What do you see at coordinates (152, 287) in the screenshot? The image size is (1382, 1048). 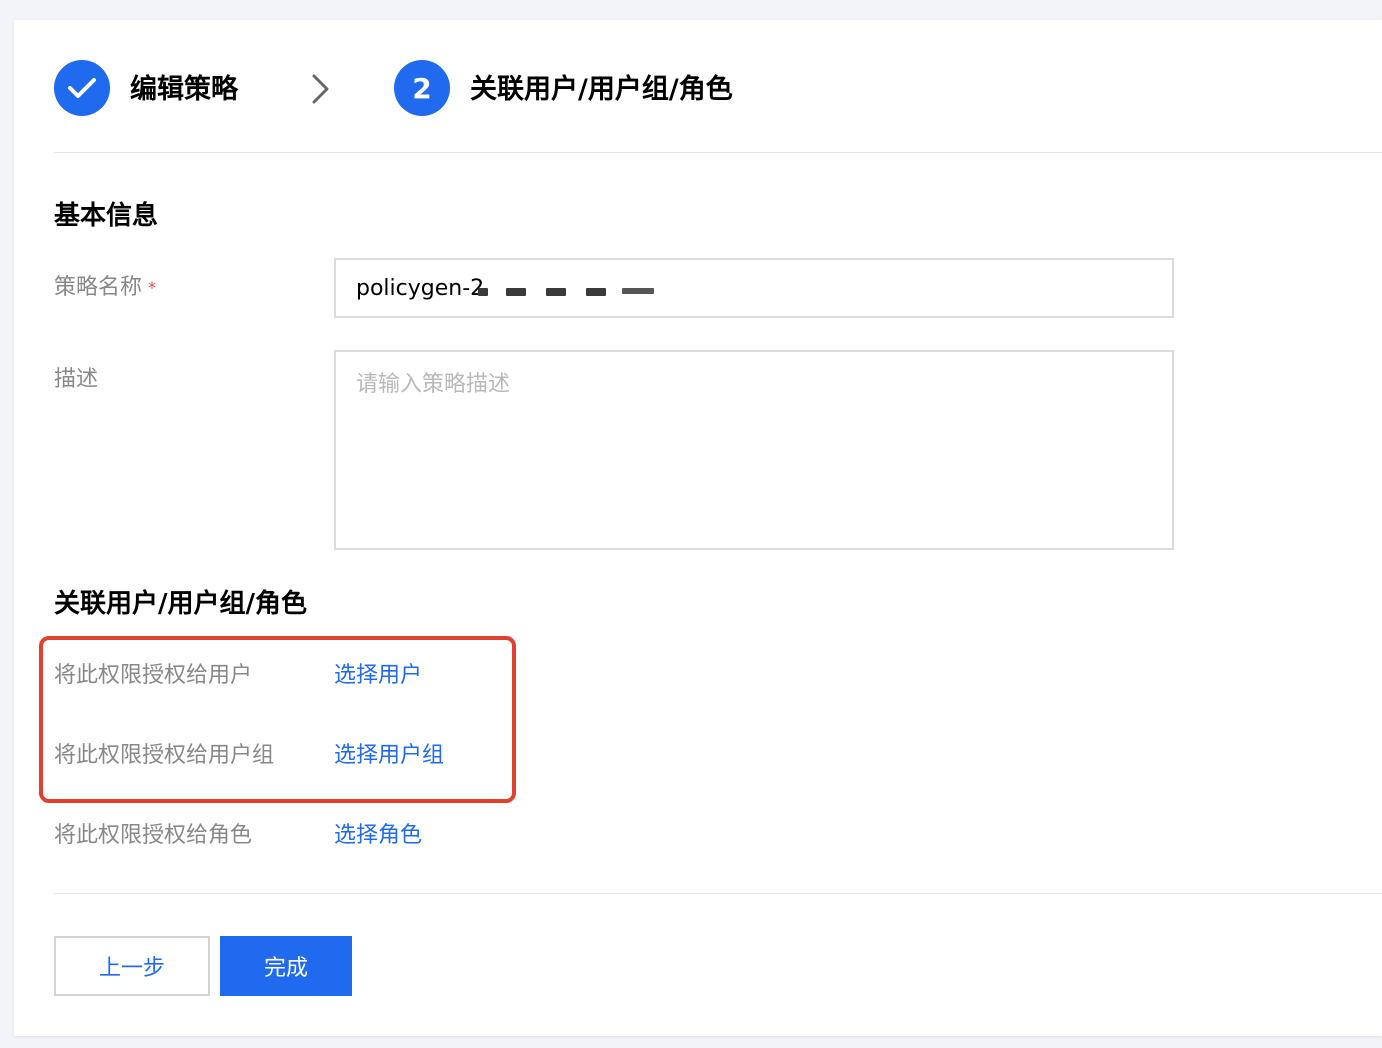 I see `required-mark: *` at bounding box center [152, 287].